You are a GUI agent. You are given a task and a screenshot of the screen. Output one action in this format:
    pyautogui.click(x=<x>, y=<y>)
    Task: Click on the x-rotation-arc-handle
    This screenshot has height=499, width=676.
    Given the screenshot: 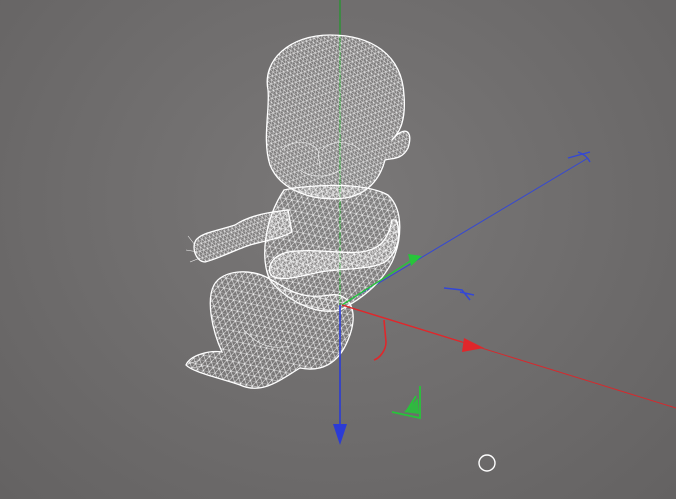 What is the action you would take?
    pyautogui.click(x=380, y=340)
    